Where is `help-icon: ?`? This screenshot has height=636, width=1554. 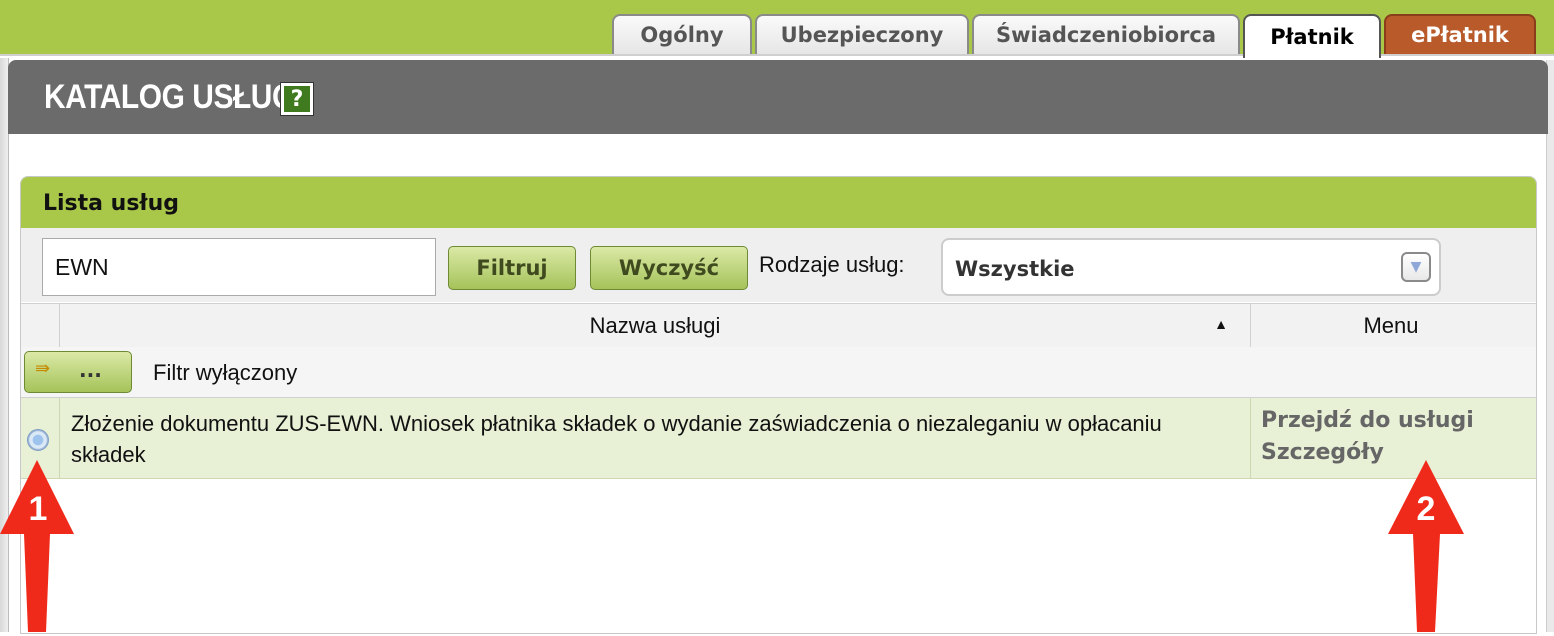 help-icon: ? is located at coordinates (297, 99).